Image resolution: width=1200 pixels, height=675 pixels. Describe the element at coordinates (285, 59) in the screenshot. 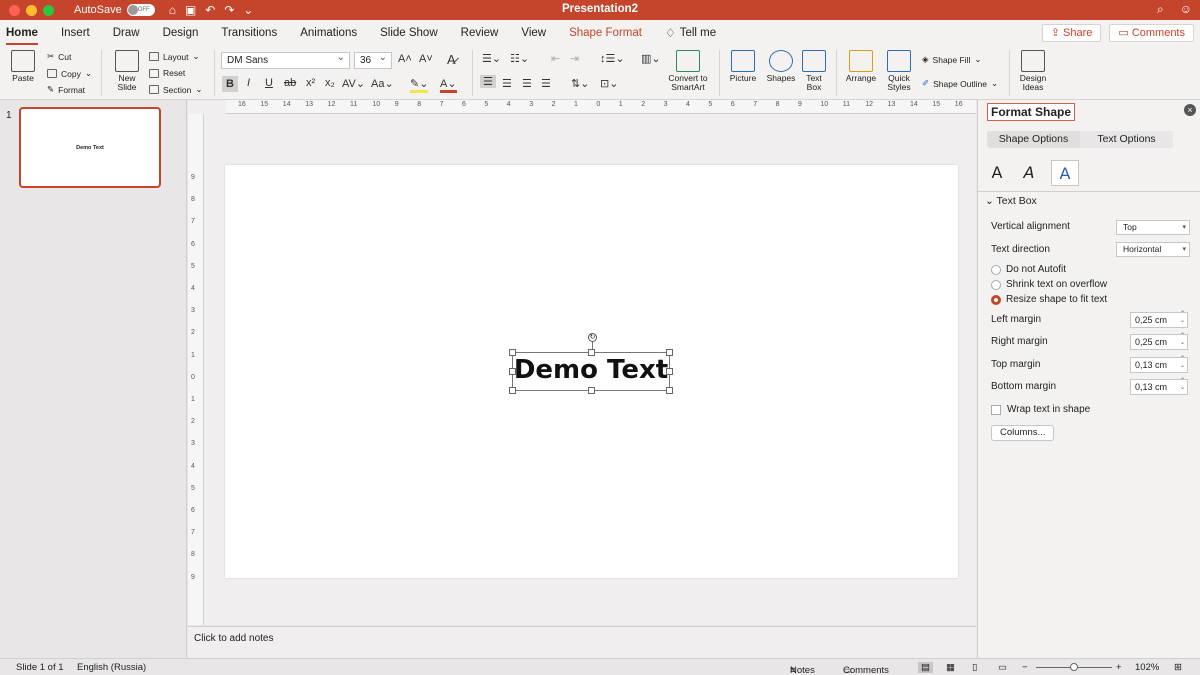

I see `font-name-select: DM Sans` at that location.